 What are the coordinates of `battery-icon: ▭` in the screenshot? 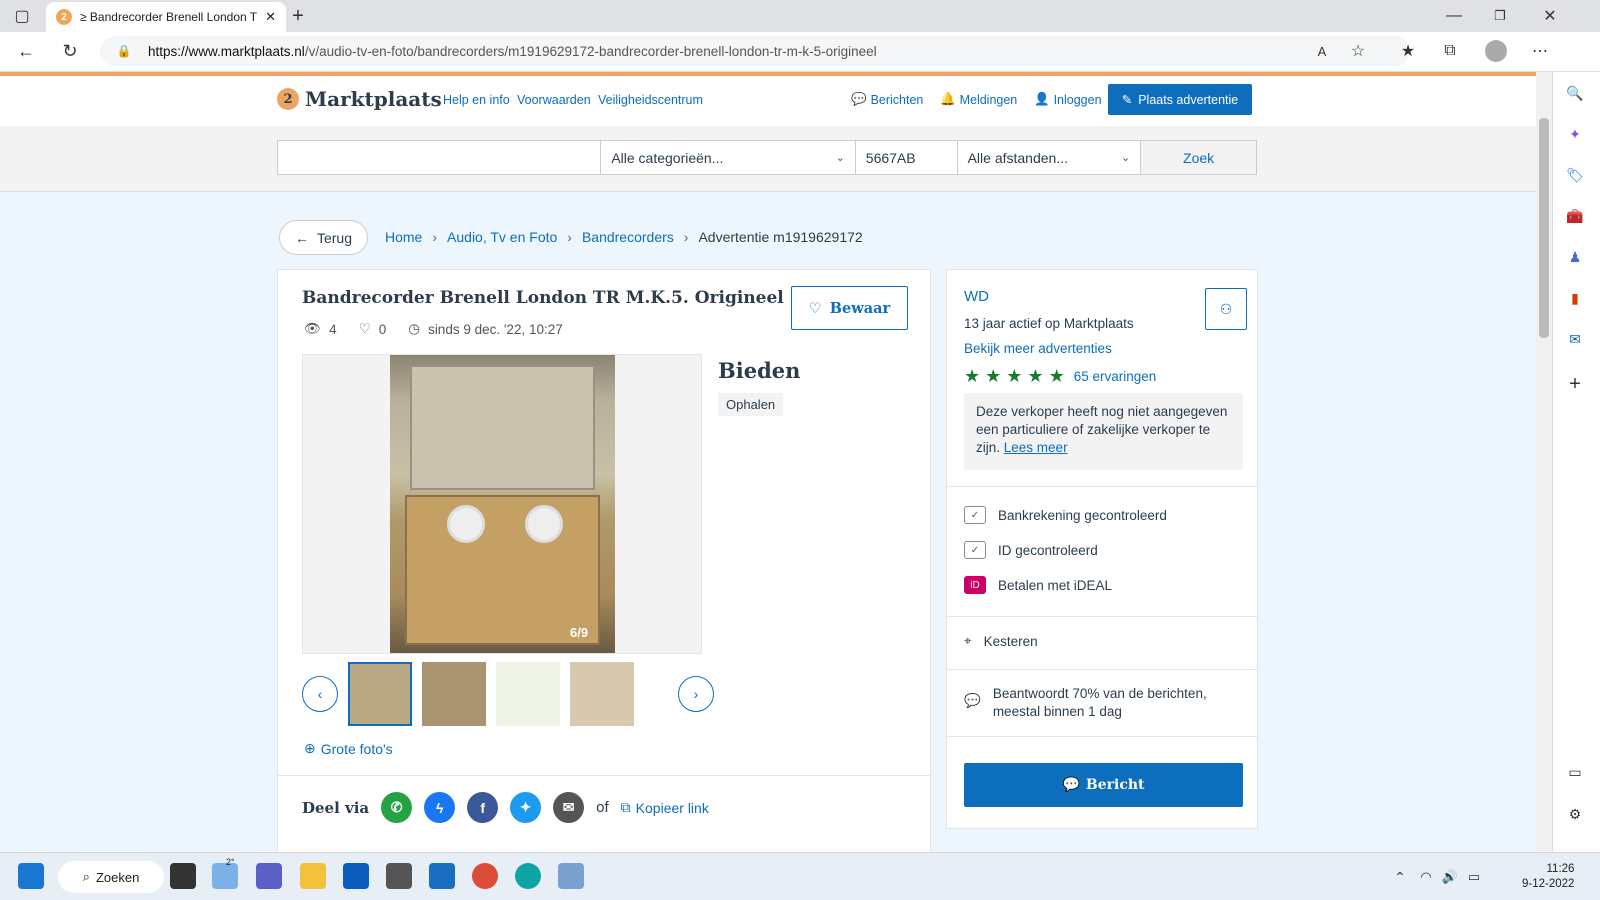 It's located at (1474, 877).